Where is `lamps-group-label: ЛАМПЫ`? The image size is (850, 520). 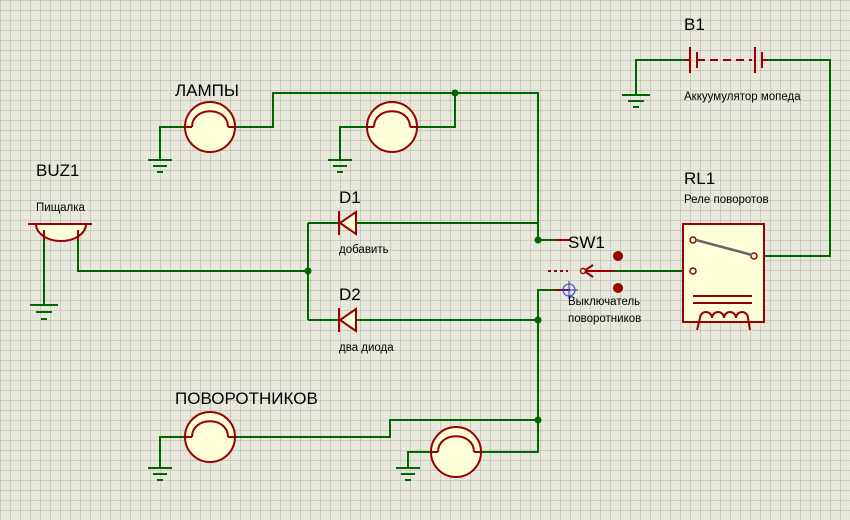 lamps-group-label: ЛАМПЫ is located at coordinates (207, 90).